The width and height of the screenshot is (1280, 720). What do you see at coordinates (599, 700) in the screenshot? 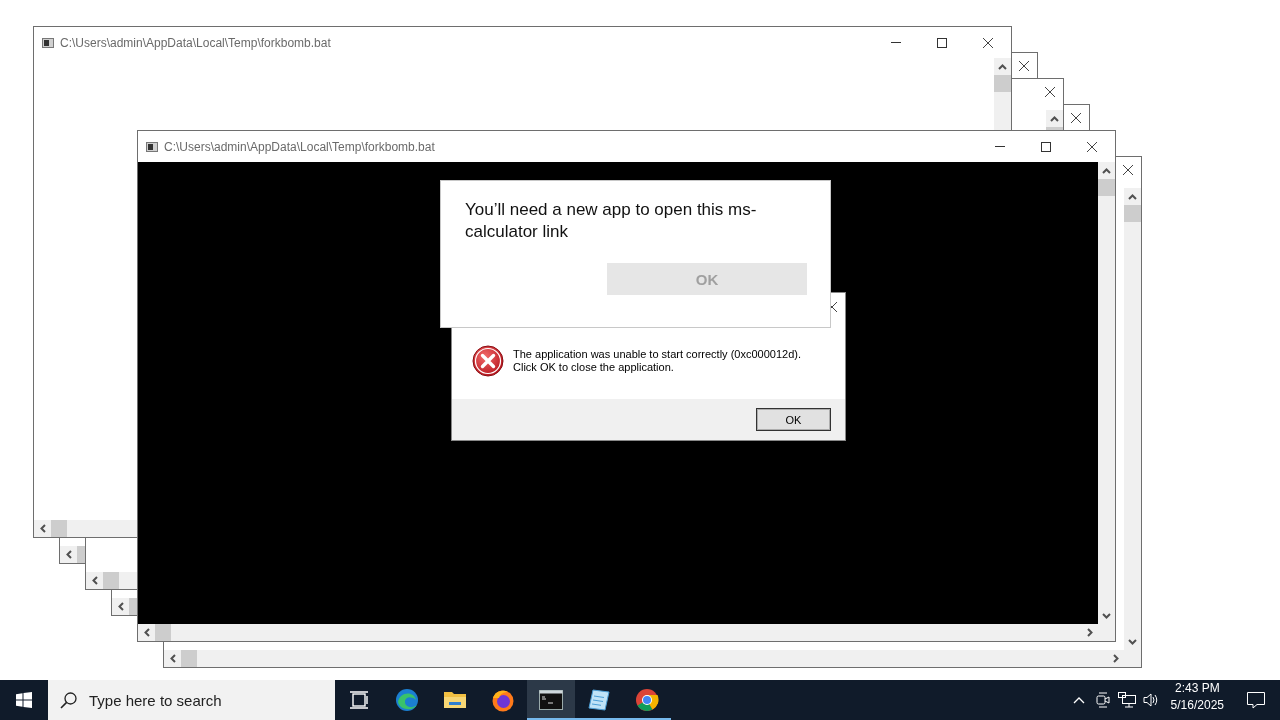
I see `notepad-icon` at bounding box center [599, 700].